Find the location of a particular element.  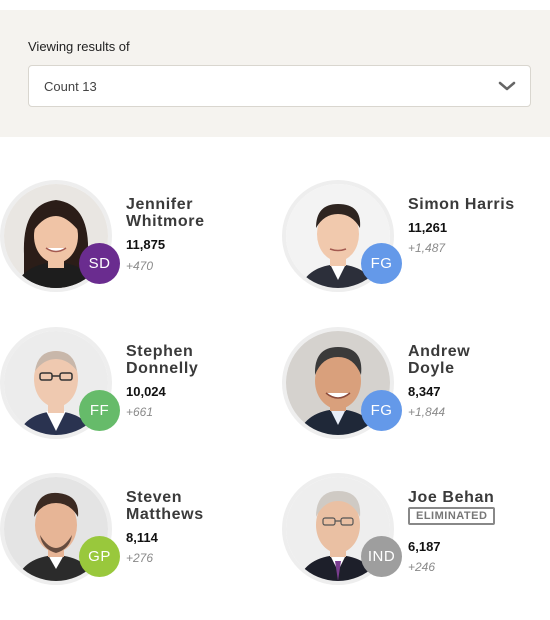

candidate-votes: 8,114 is located at coordinates (142, 537).